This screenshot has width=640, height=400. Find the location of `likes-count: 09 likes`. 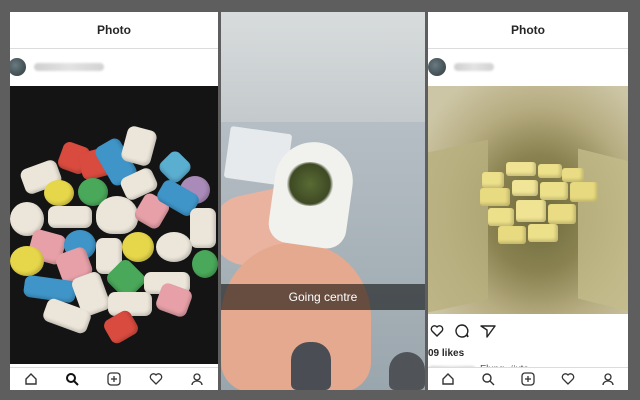

likes-count: 09 likes is located at coordinates (446, 353).